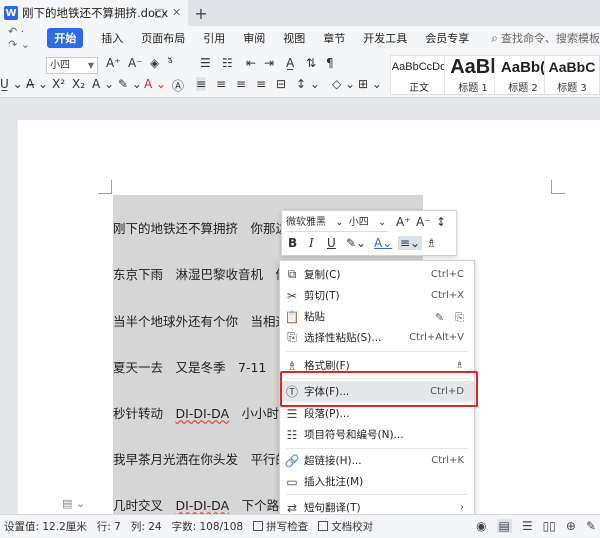 The height and width of the screenshot is (538, 600). What do you see at coordinates (311, 243) in the screenshot?
I see `italic-icon: I` at bounding box center [311, 243].